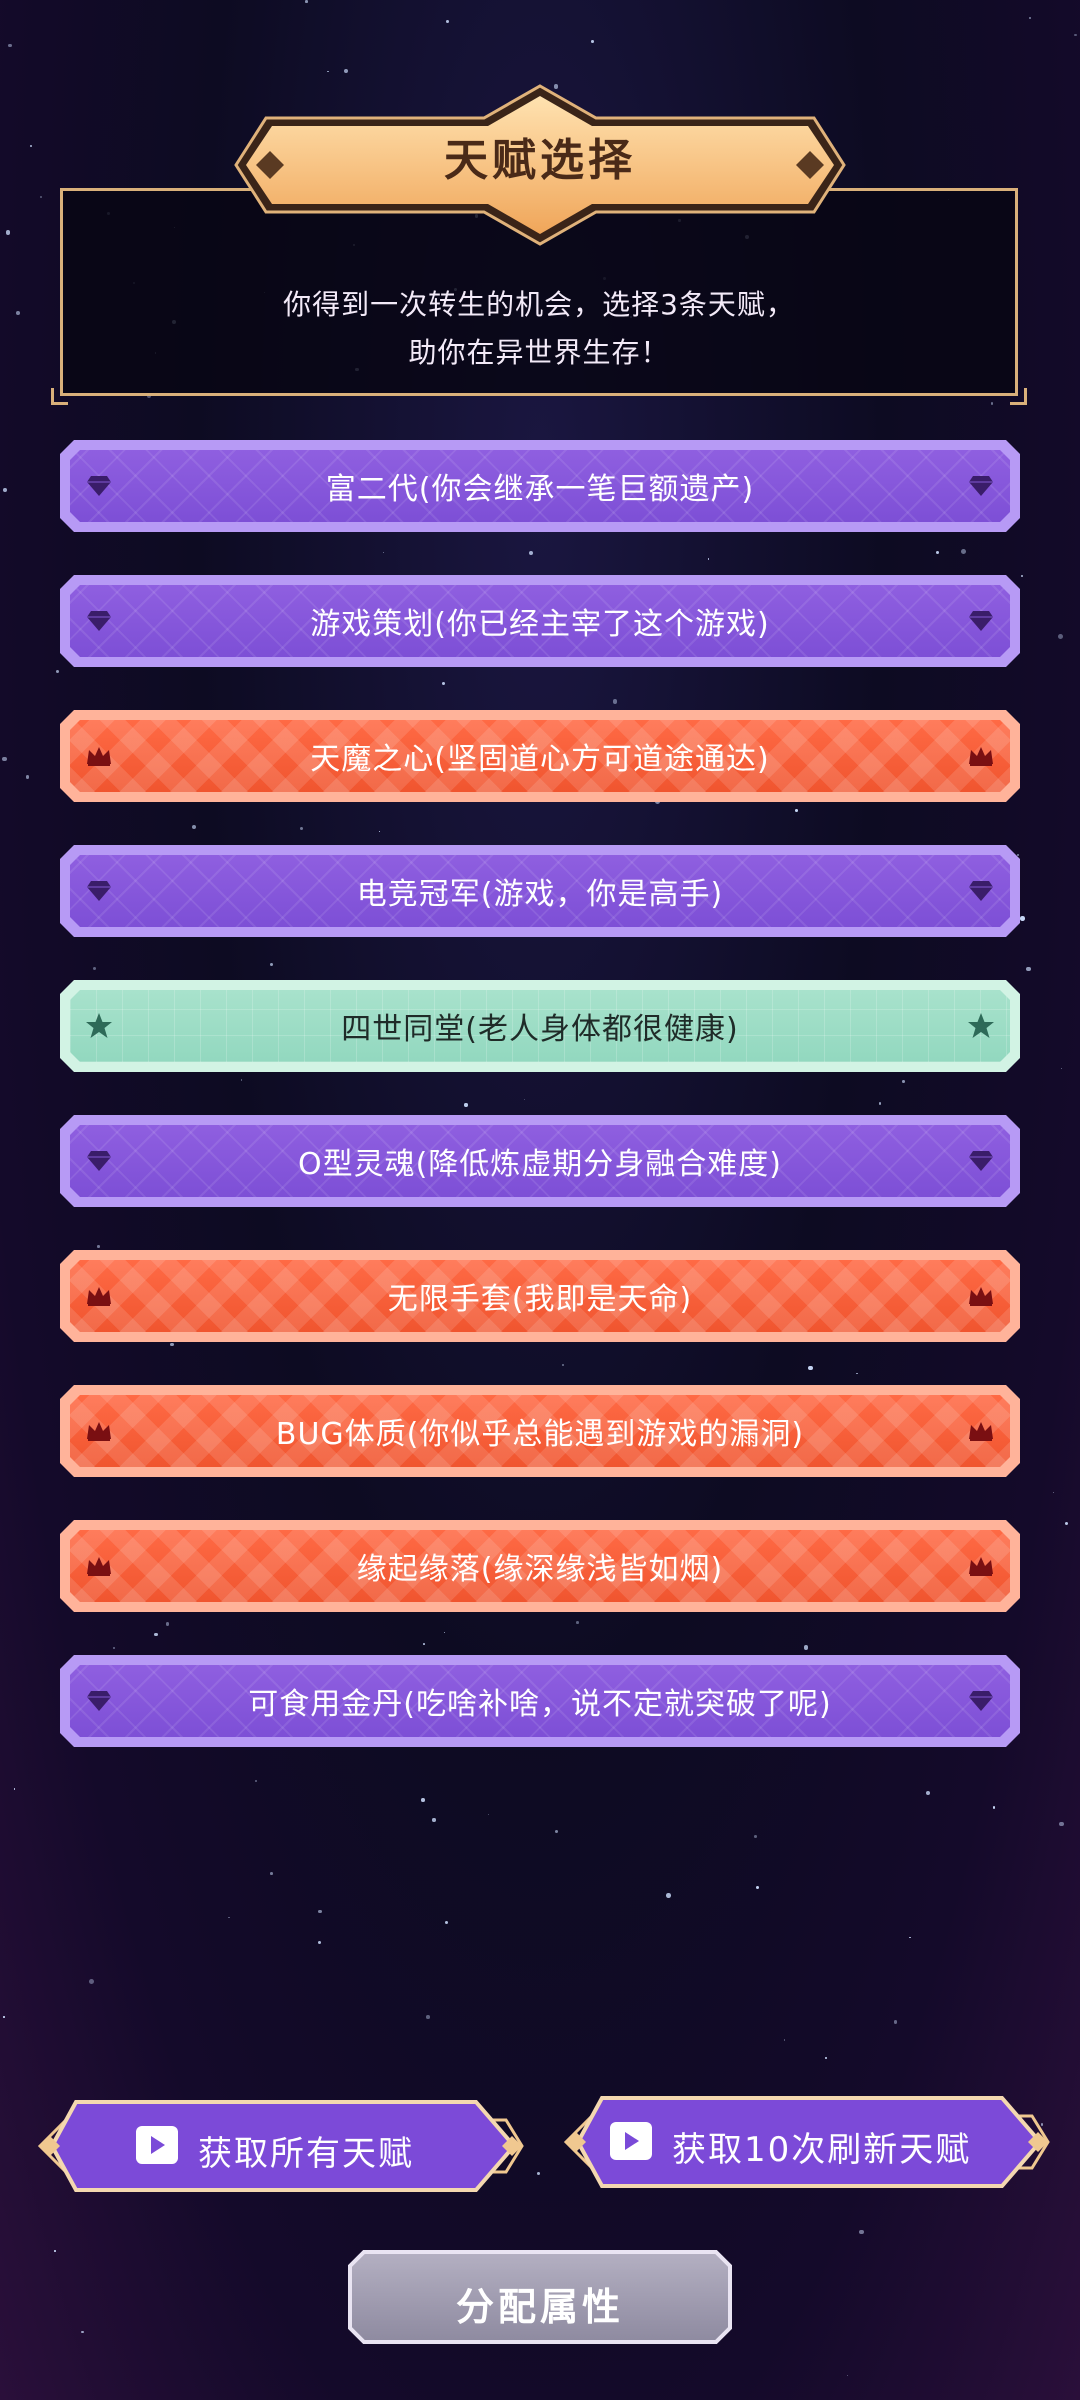 The height and width of the screenshot is (2400, 1080). What do you see at coordinates (539, 329) in the screenshot?
I see `intro-description: 你得到一次转生的机会，选择3条天赋， 助你在异世界生存！` at bounding box center [539, 329].